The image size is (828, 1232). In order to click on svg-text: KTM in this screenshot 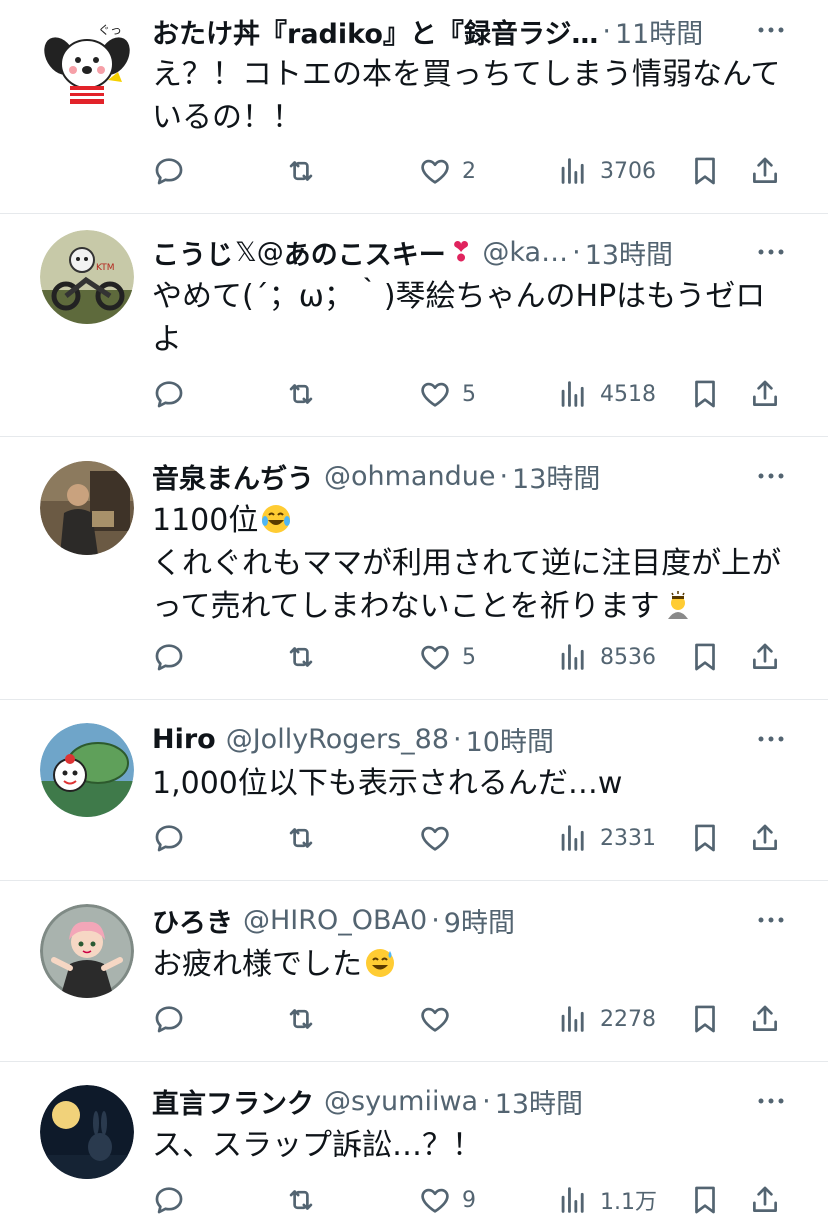, I will do `click(105, 268)`.